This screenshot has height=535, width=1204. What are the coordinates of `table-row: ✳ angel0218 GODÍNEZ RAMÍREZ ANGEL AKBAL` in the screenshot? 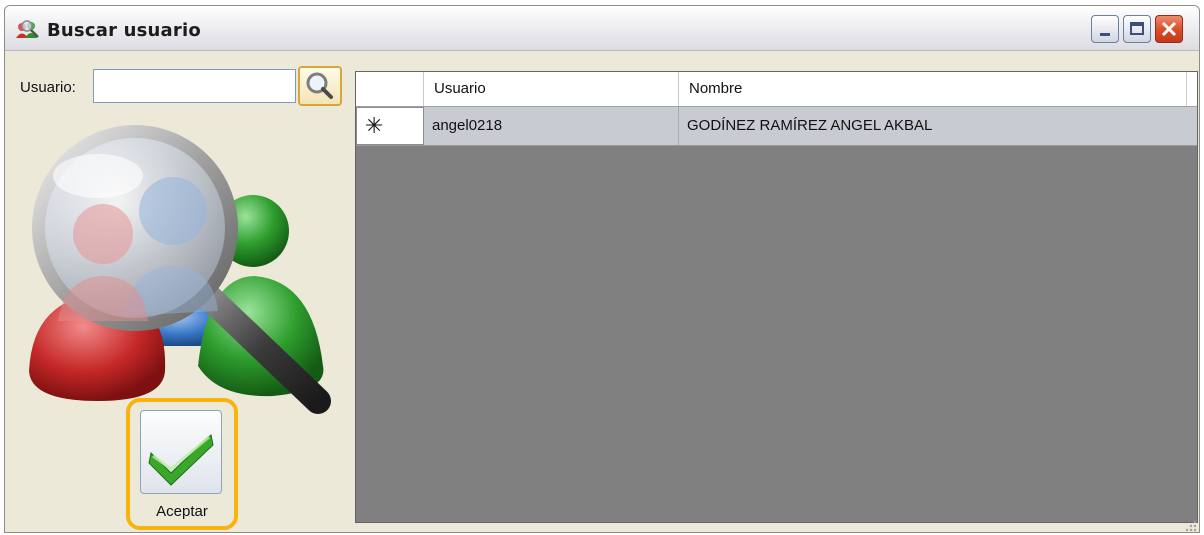 It's located at (776, 126).